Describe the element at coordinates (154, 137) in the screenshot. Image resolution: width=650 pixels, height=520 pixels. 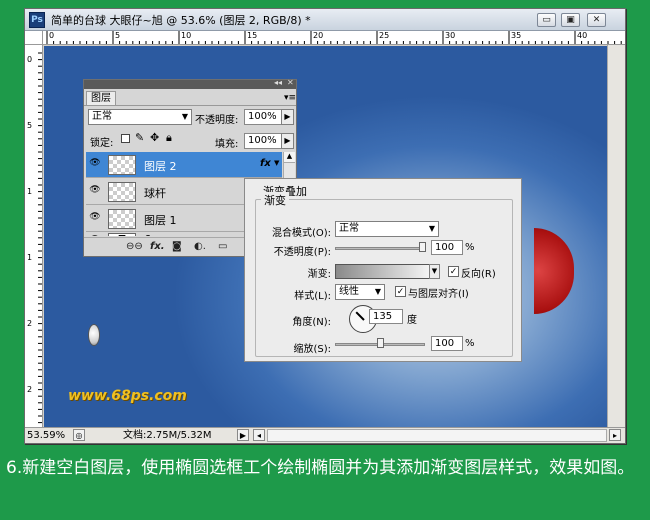
I see `move-icon: ✥` at that location.